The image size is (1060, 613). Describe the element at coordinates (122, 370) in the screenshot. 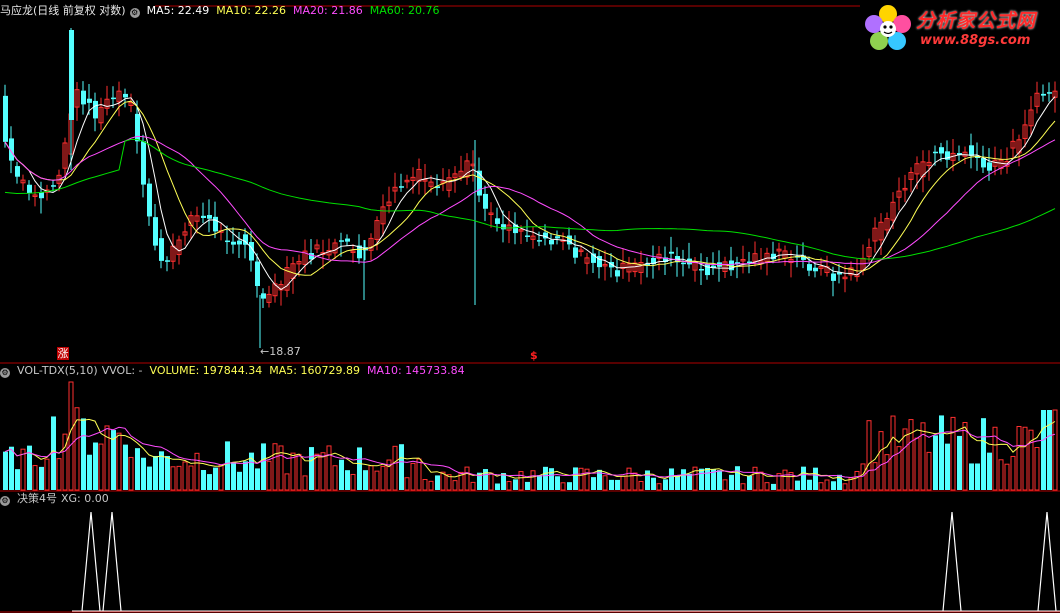

I see `vvol-value: VVOL: -` at that location.